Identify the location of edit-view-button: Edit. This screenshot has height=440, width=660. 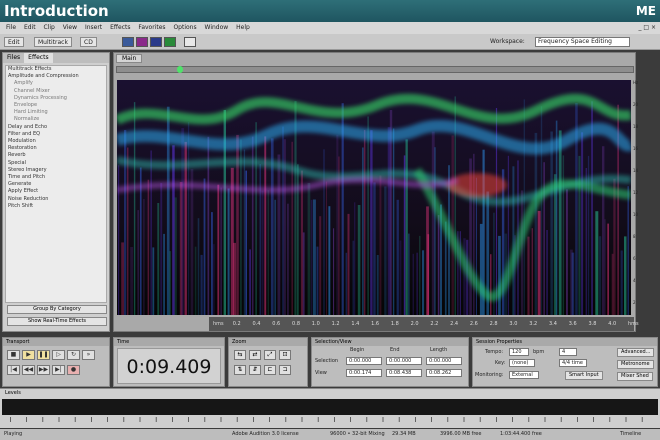
(14, 42).